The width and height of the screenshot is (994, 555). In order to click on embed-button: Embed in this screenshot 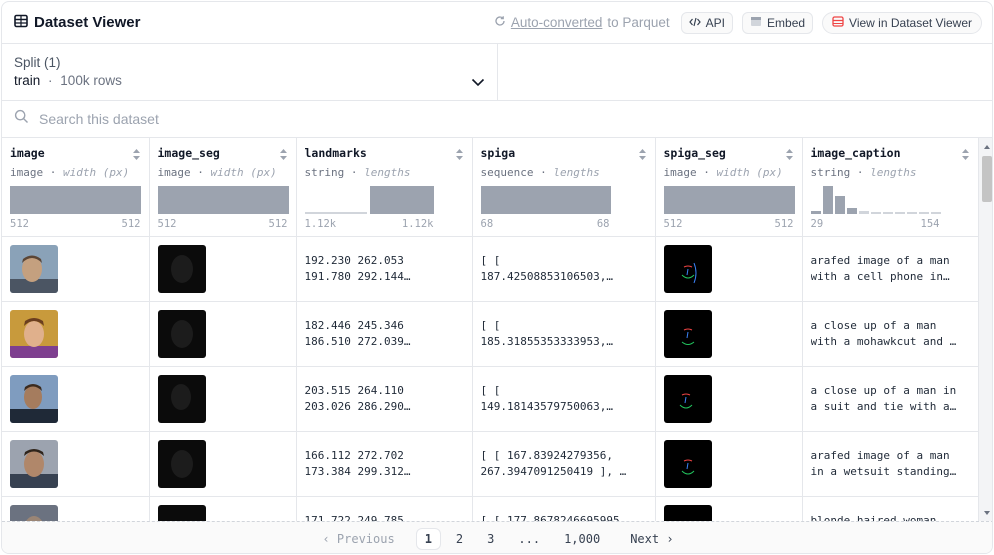, I will do `click(778, 22)`.